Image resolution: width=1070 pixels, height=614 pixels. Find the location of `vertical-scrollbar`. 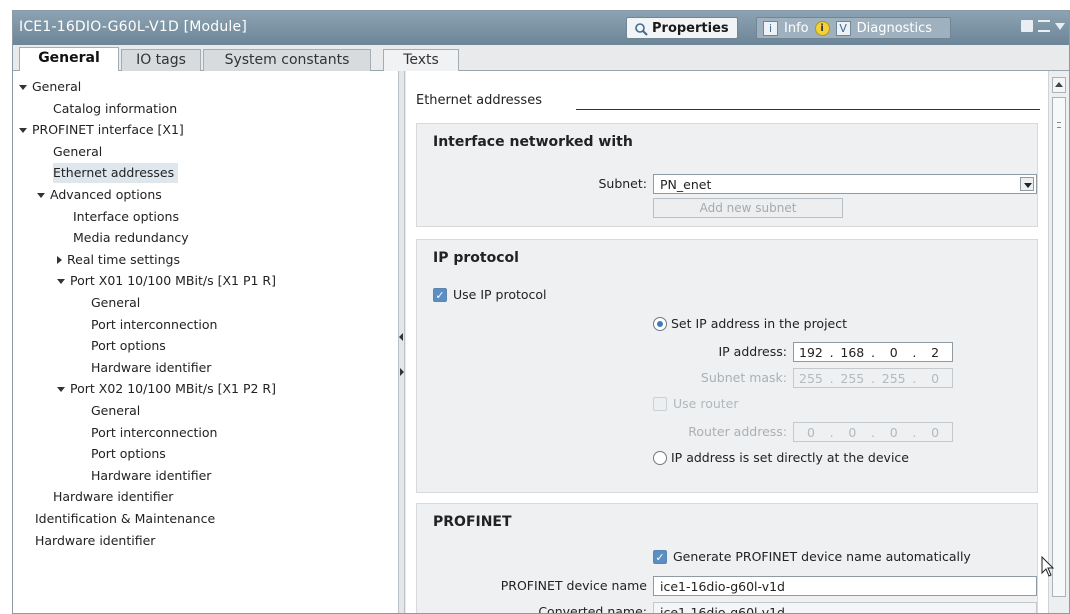

vertical-scrollbar is located at coordinates (1058, 342).